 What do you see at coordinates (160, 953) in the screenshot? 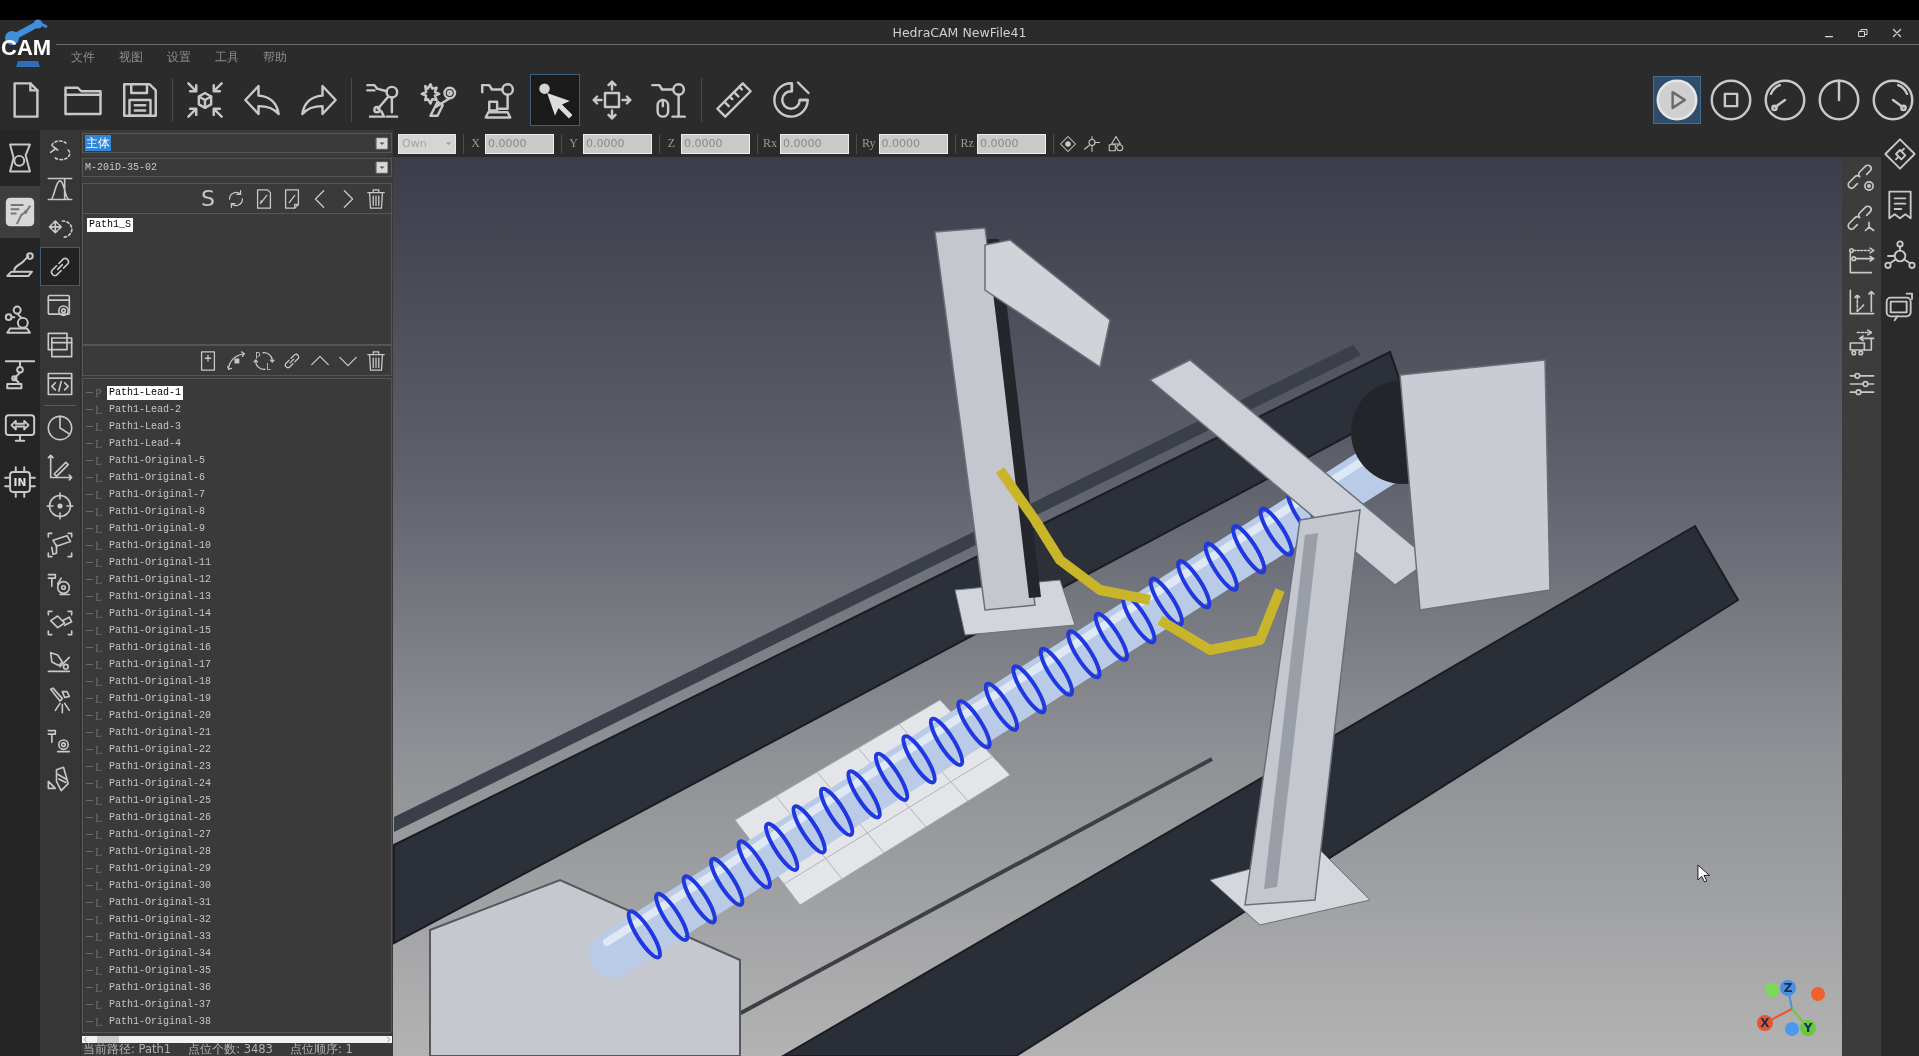
I see `tree-item: Path1-Original-34` at bounding box center [160, 953].